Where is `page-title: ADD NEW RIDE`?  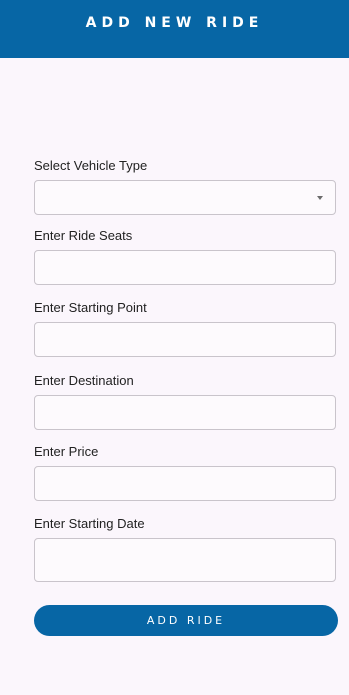
page-title: ADD NEW RIDE is located at coordinates (174, 23).